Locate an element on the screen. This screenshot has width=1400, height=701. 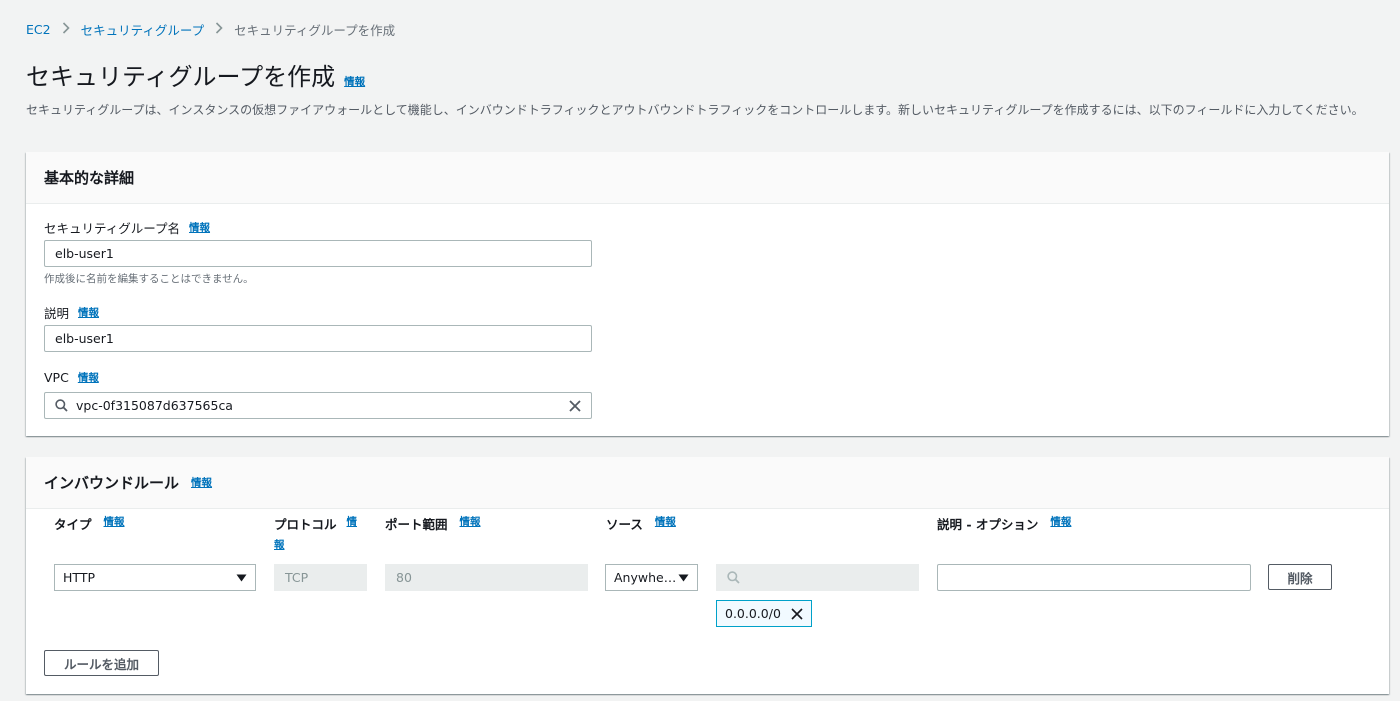
description-info-link: 情報 is located at coordinates (88, 312).